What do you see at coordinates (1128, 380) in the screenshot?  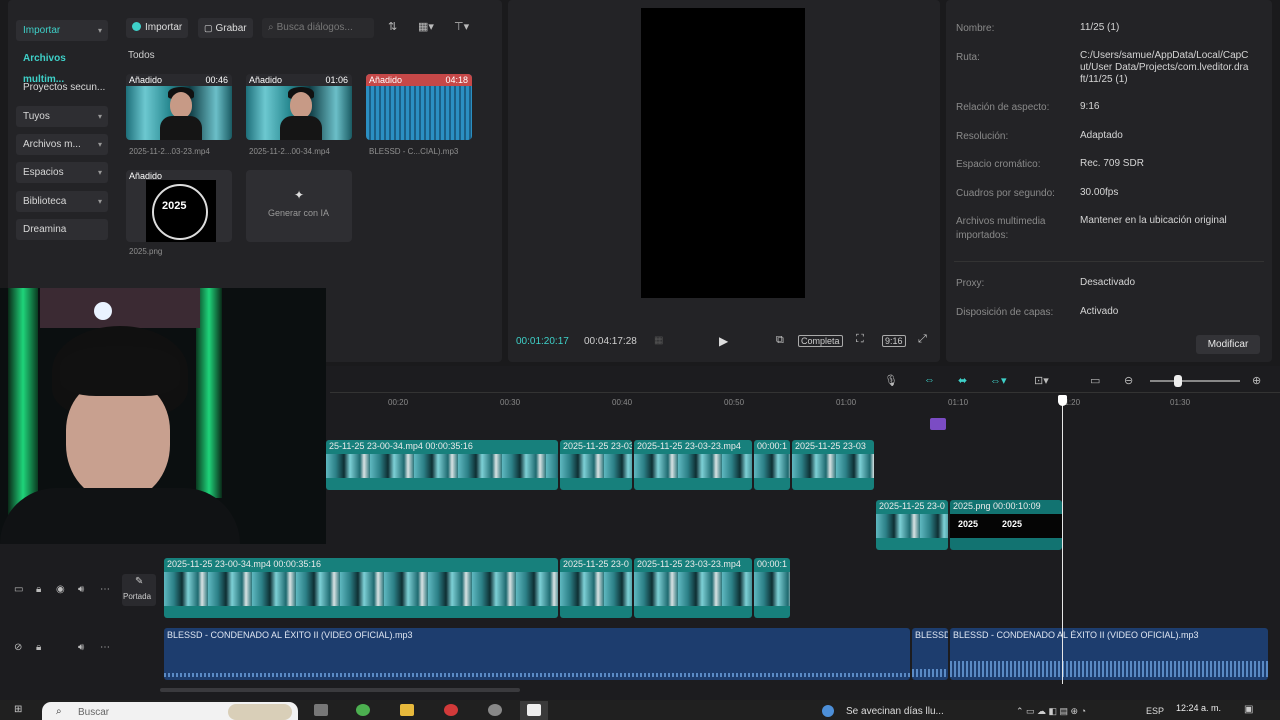 I see `zoom-out-icon: ⊖` at bounding box center [1128, 380].